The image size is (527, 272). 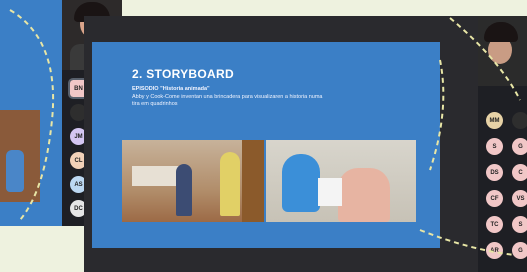 I want to click on storybook-image, so click(x=330, y=192).